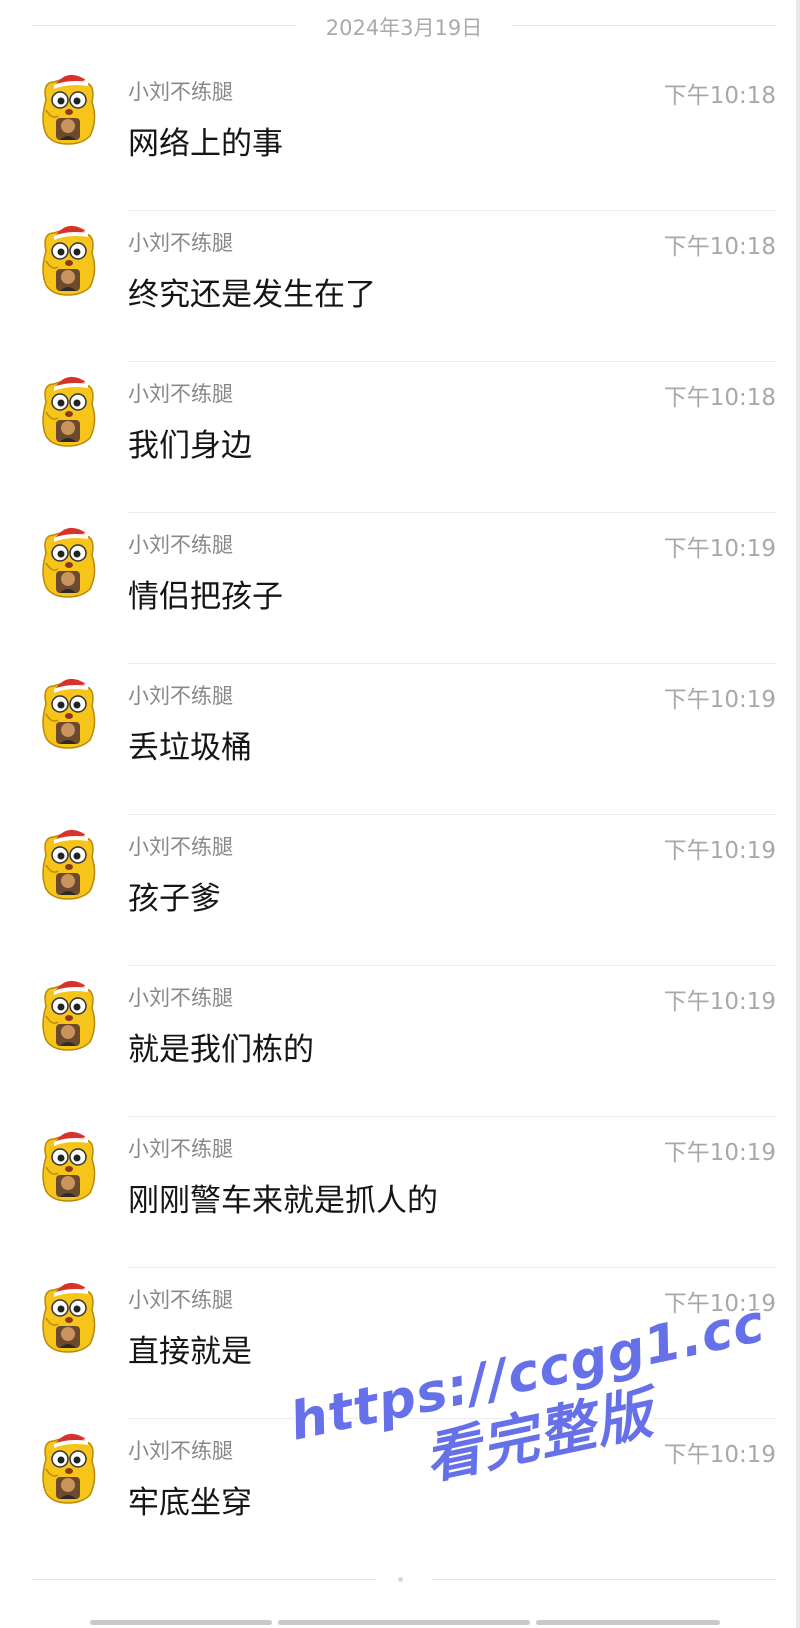 The image size is (800, 1628). Describe the element at coordinates (400, 286) in the screenshot. I see `message-row: 小刘不练腿 下午10:18 终究还是发生在了` at that location.